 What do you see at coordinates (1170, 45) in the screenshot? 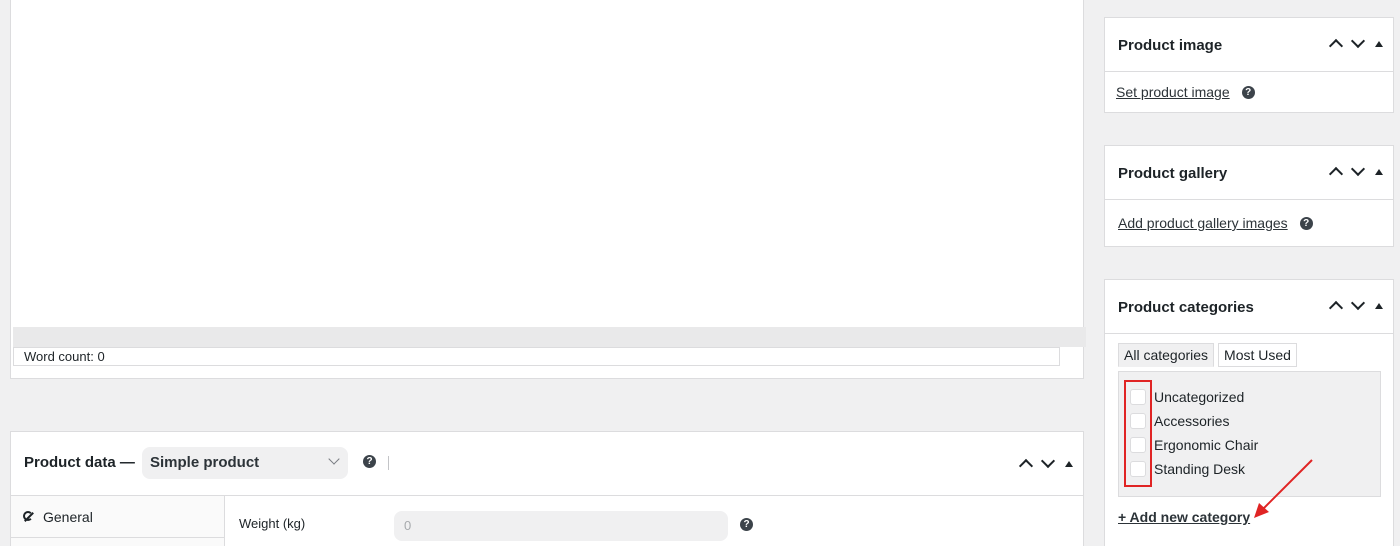
I see `product-image-title: Product image` at bounding box center [1170, 45].